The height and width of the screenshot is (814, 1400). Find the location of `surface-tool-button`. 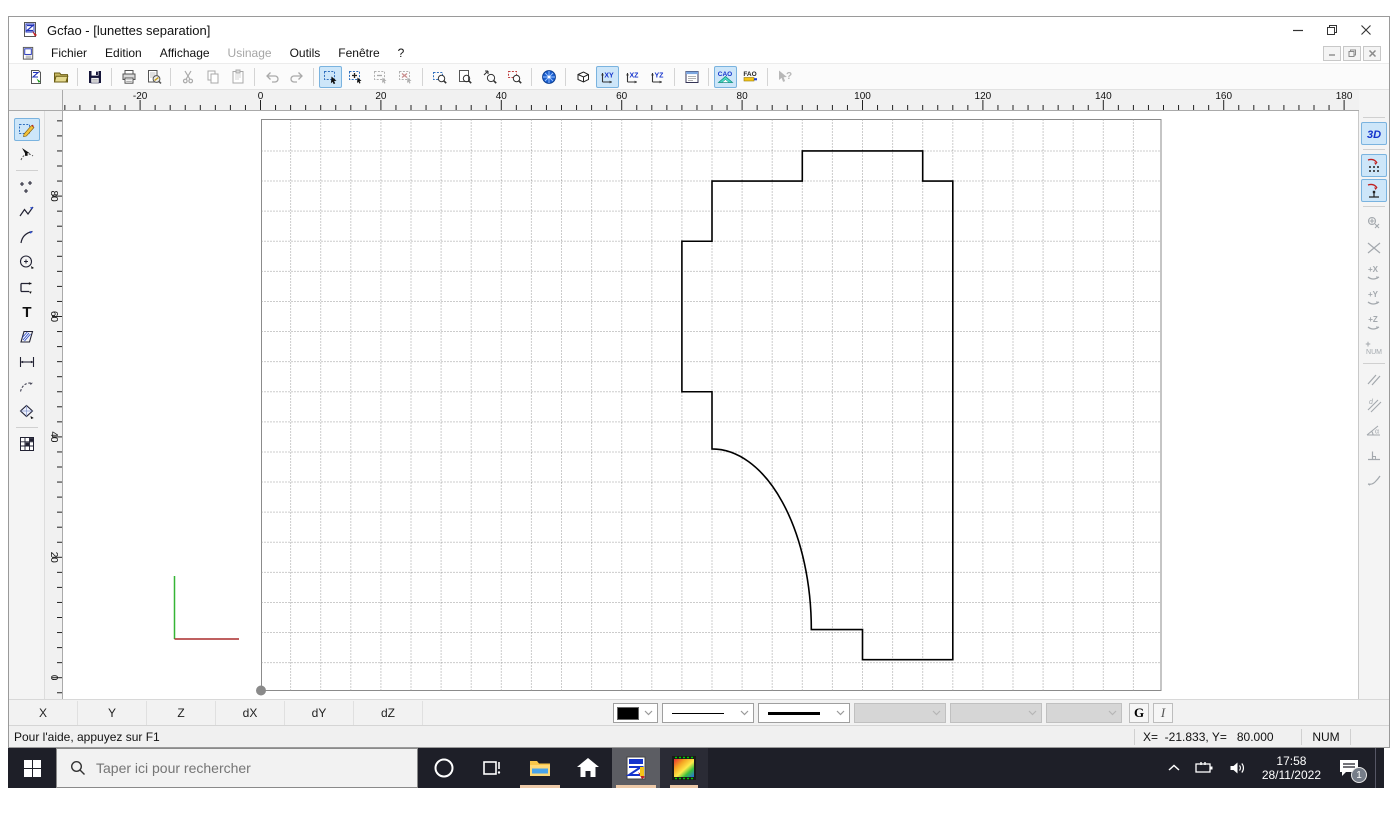

surface-tool-button is located at coordinates (27, 411).